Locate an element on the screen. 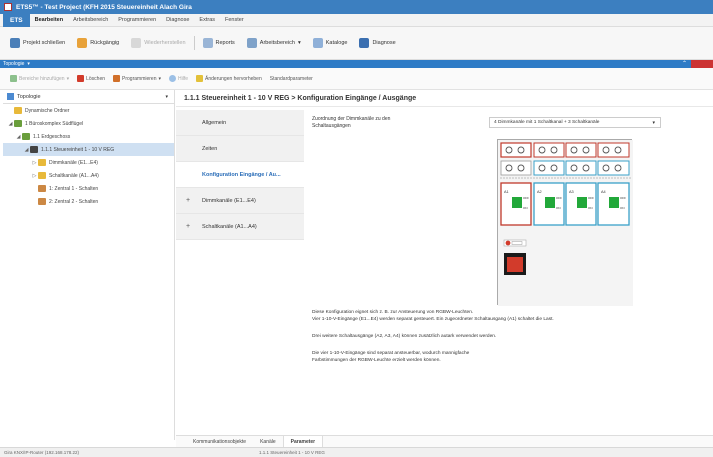 The width and height of the screenshot is (713, 457). menu-arbeitsbereich: Arbeitsbereich is located at coordinates (90, 20).